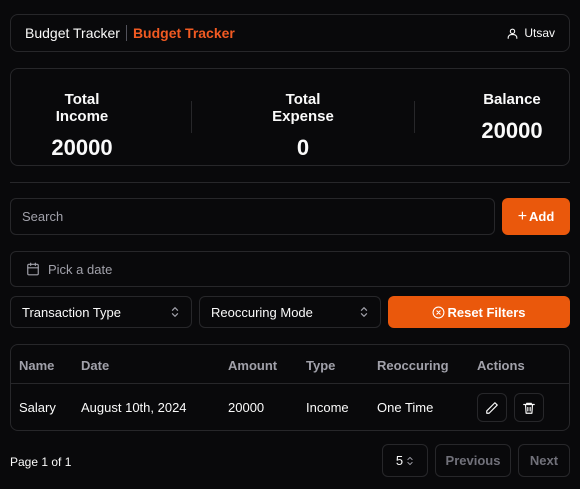  I want to click on page-info: Page 1 of 1, so click(41, 462).